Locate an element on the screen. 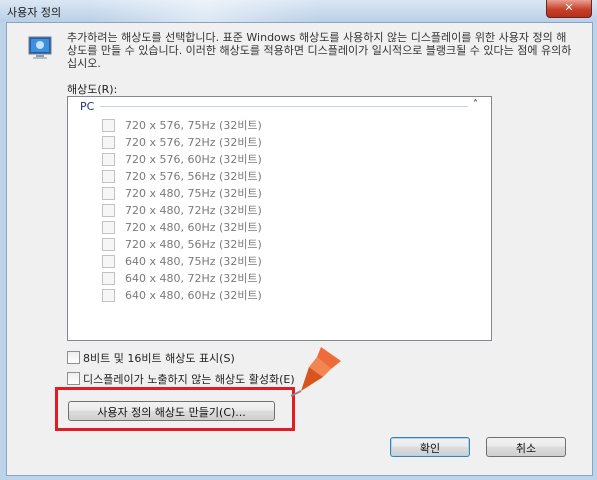  resolution-item: 720 x 576, 56Hz (32비트) is located at coordinates (282, 175).